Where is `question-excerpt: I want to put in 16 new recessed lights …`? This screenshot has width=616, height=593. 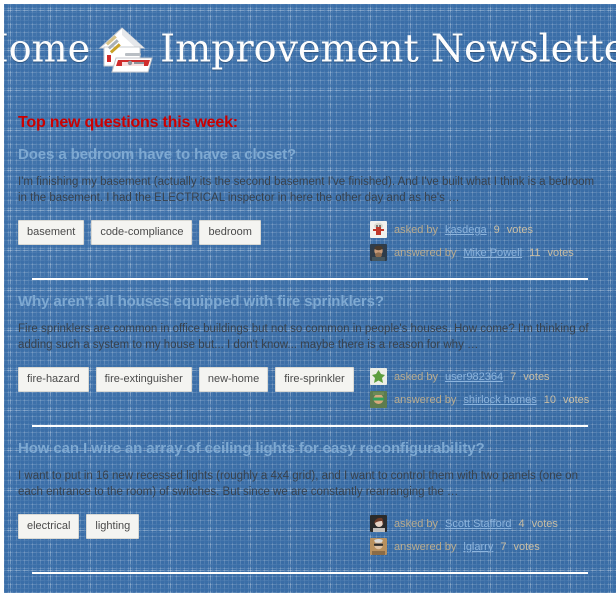 question-excerpt: I want to put in 16 new recessed lights … is located at coordinates (298, 484).